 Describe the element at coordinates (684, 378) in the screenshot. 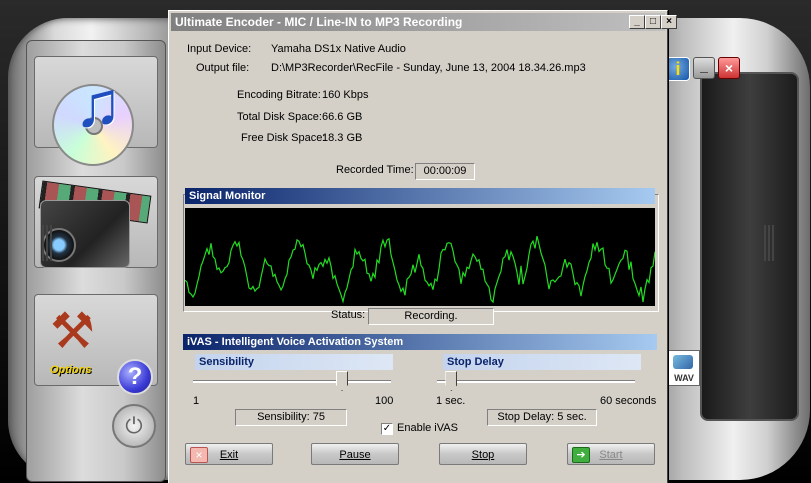

I see `wav-label: WAV` at that location.